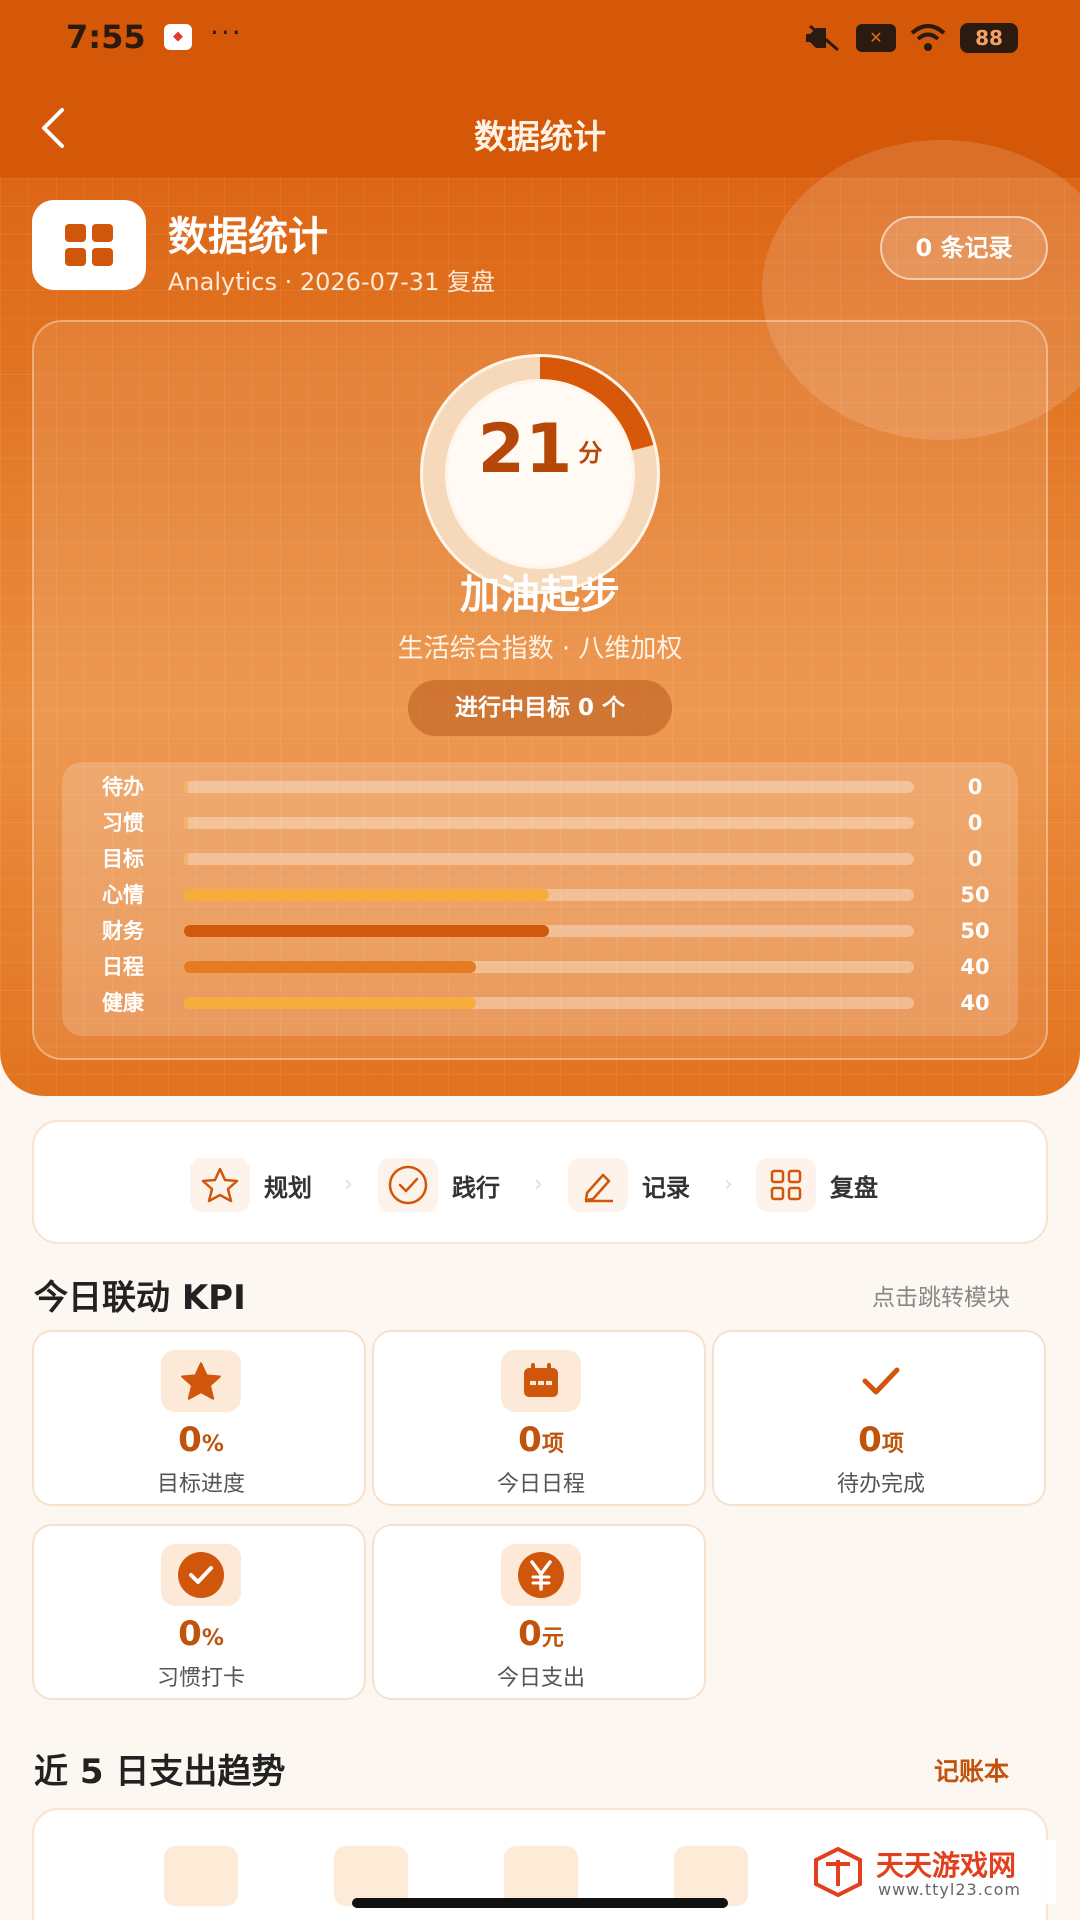  What do you see at coordinates (541, 1575) in the screenshot?
I see `yen-icon` at bounding box center [541, 1575].